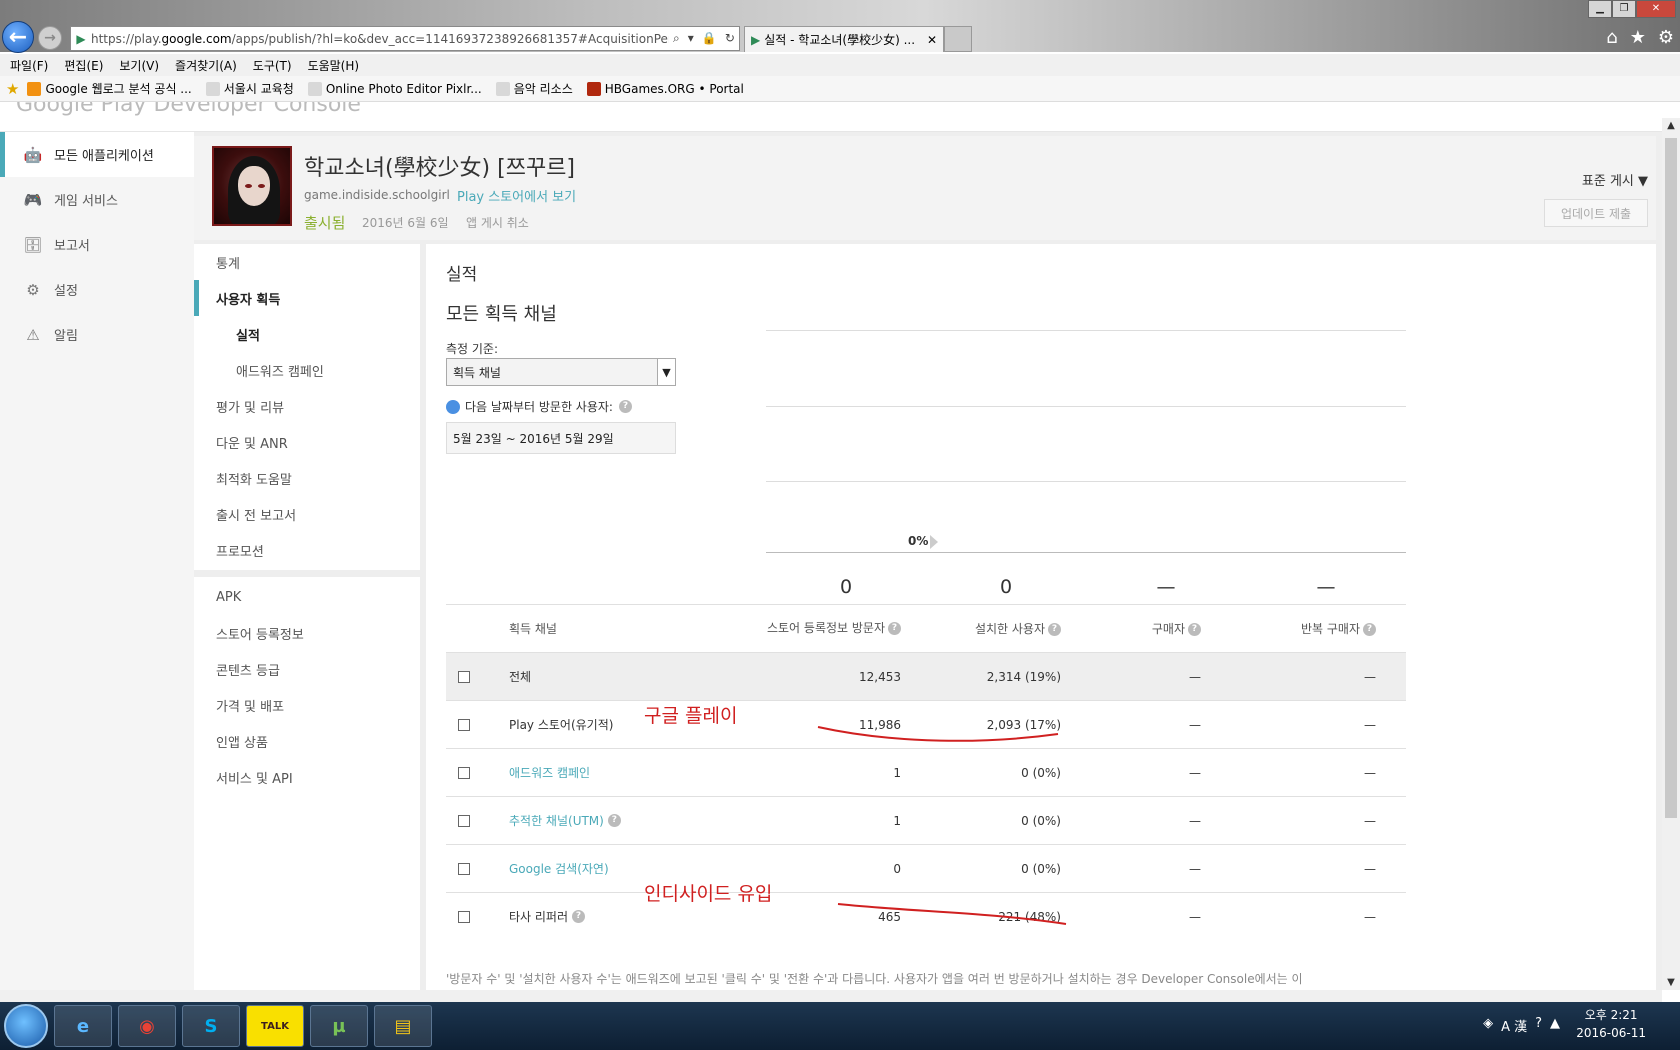 Image resolution: width=1680 pixels, height=1050 pixels. Describe the element at coordinates (18, 37) in the screenshot. I see `back-button: ←` at that location.